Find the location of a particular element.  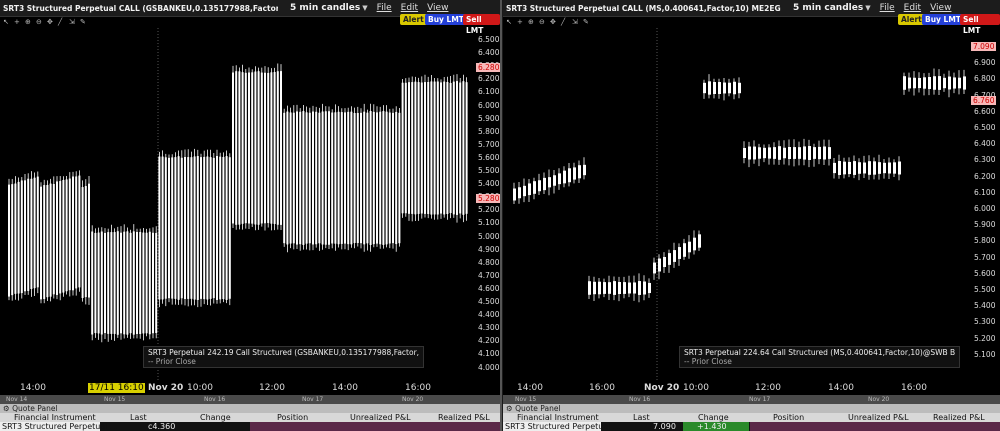

price-tick-label: 6.000 is located at coordinates (985, 208).